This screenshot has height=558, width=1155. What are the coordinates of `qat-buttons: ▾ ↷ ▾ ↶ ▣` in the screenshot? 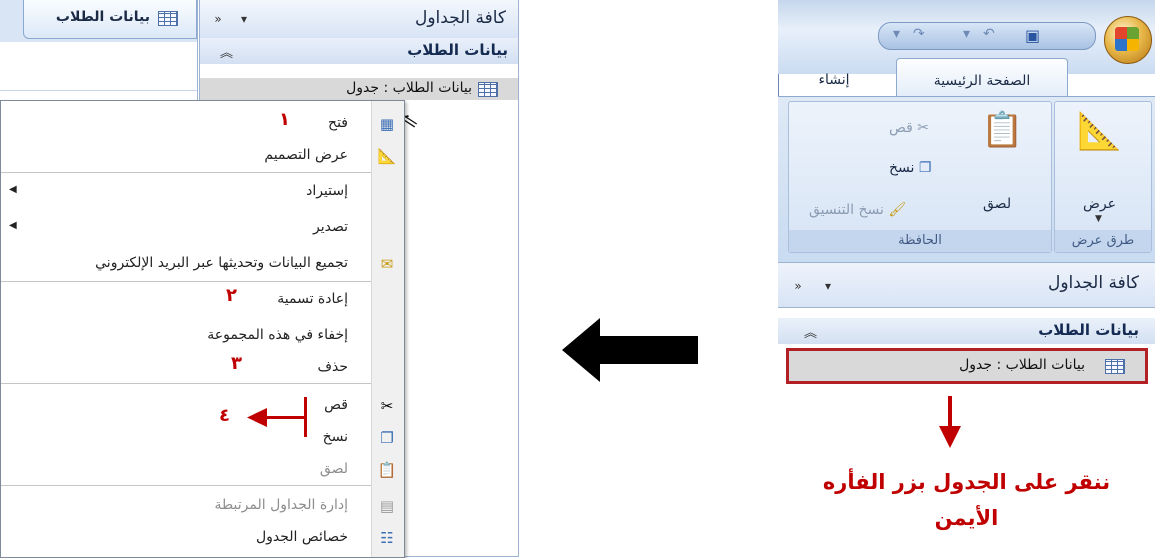 It's located at (987, 36).